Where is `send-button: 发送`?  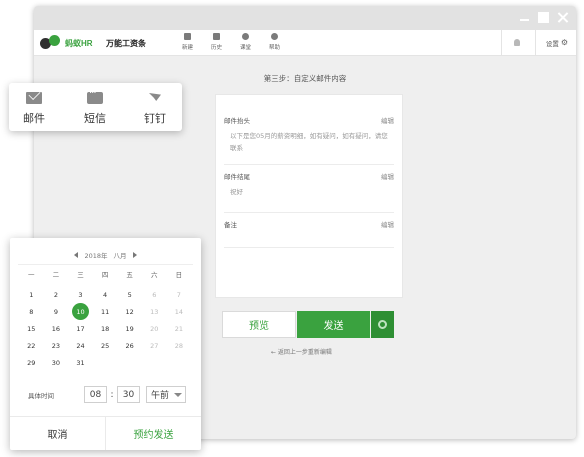 send-button: 发送 is located at coordinates (333, 324).